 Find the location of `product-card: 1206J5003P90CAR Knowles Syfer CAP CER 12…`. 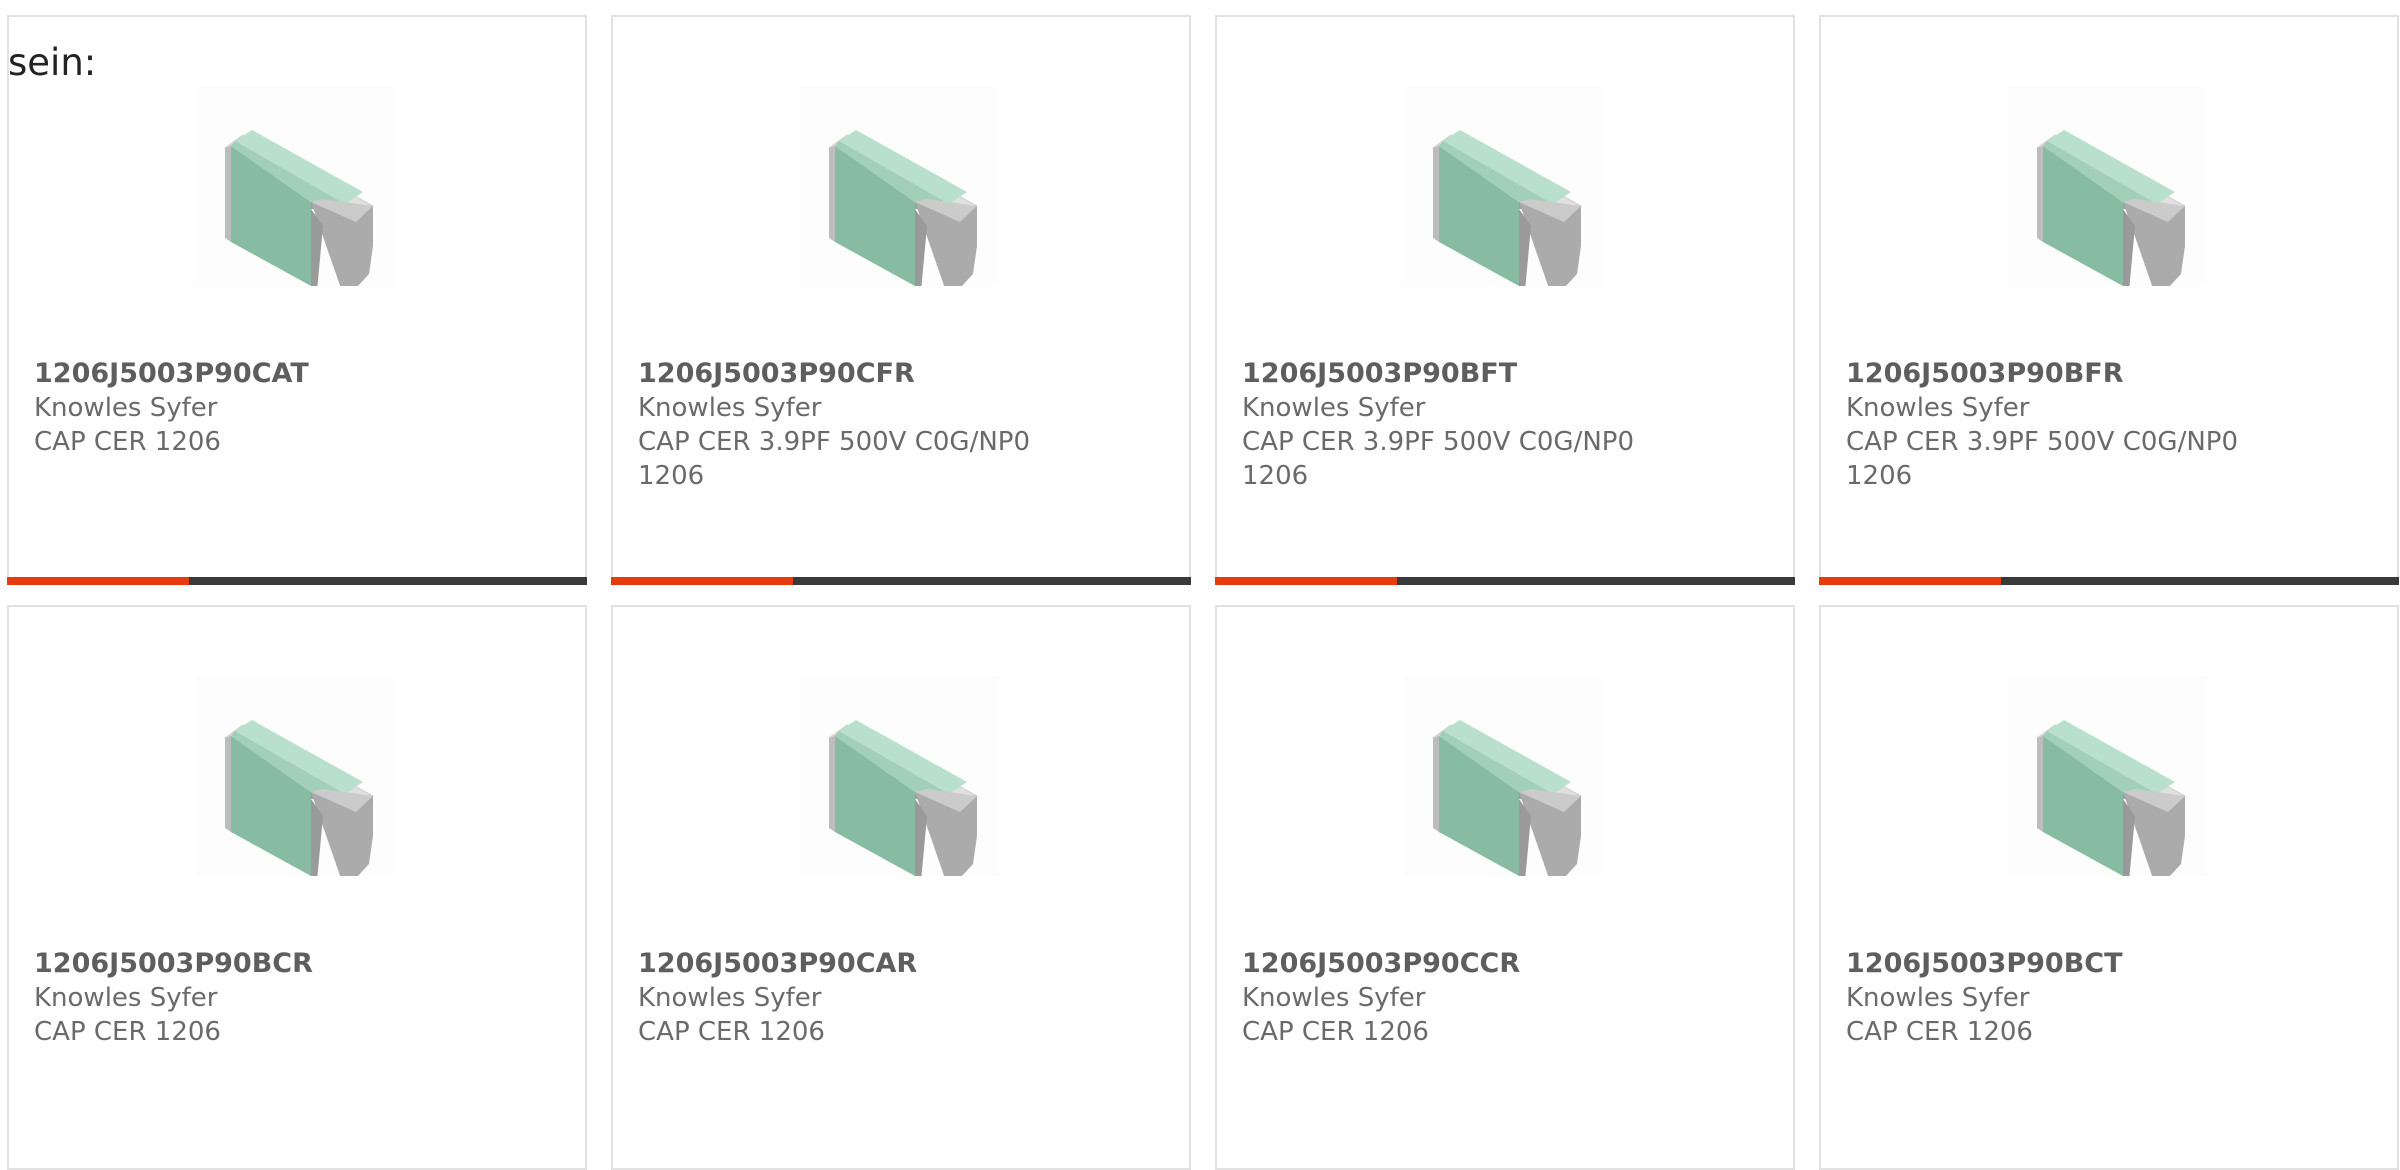

product-card: 1206J5003P90CAR Knowles Syfer CAP CER 12… is located at coordinates (901, 887).